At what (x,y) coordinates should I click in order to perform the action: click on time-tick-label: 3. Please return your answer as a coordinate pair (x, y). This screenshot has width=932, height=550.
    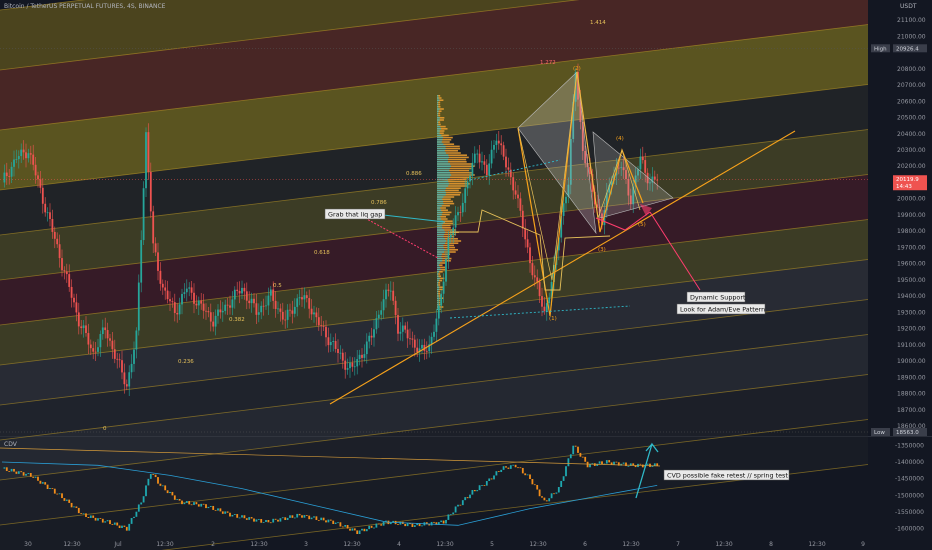
    Looking at the image, I should click on (306, 544).